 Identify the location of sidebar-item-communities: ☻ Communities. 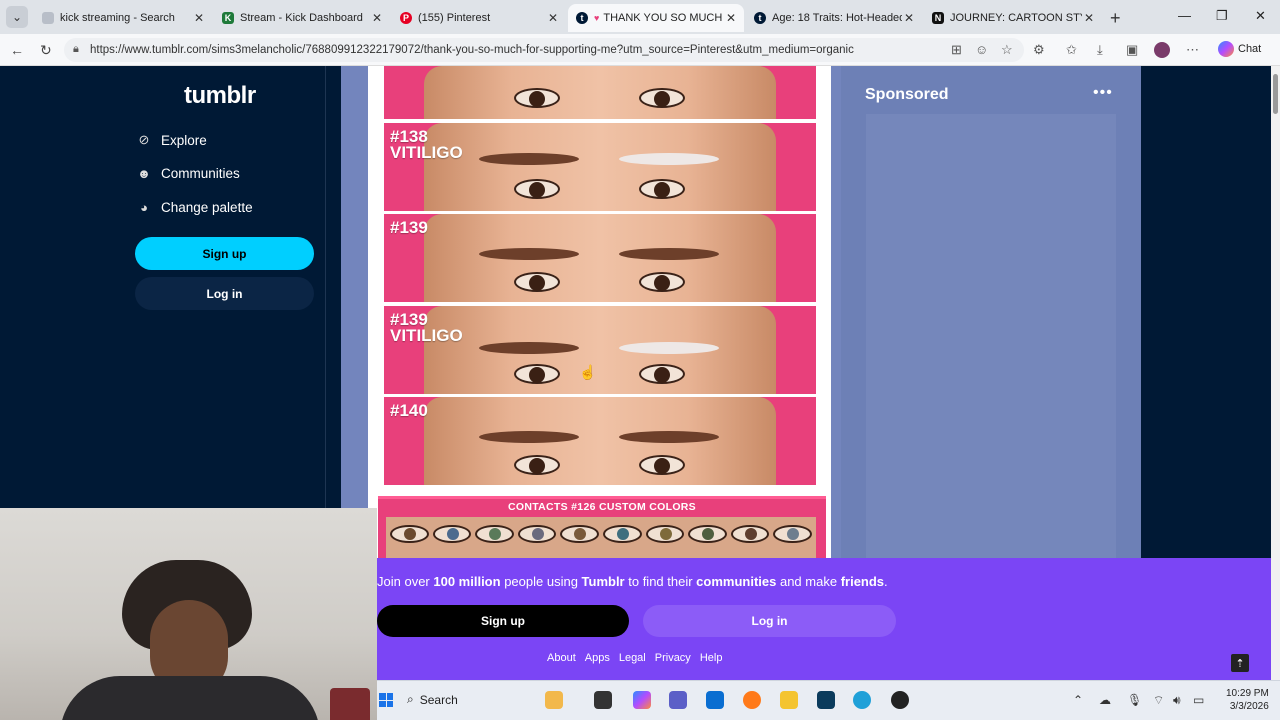
(188, 173).